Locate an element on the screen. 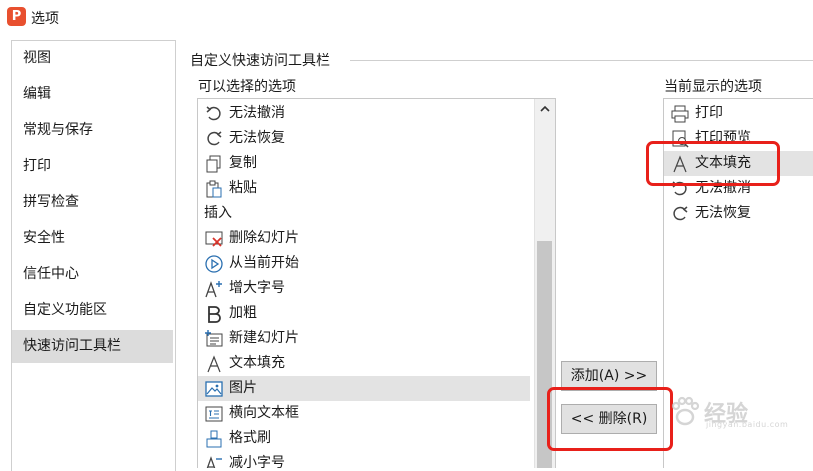 Image resolution: width=813 pixels, height=471 pixels. list-item: 图片 is located at coordinates (364, 388).